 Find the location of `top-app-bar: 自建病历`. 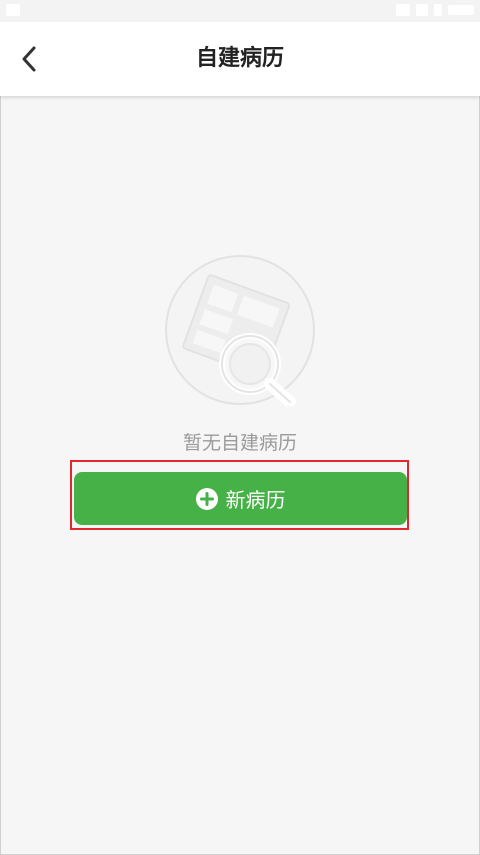

top-app-bar: 自建病历 is located at coordinates (240, 59).